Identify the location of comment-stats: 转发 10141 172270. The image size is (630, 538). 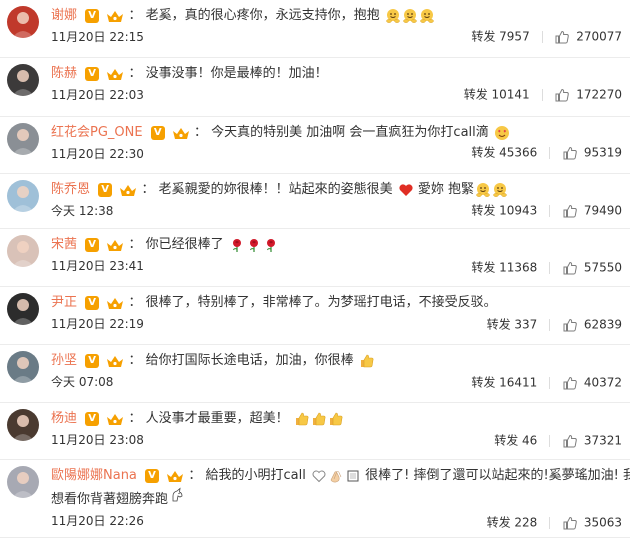
(543, 94).